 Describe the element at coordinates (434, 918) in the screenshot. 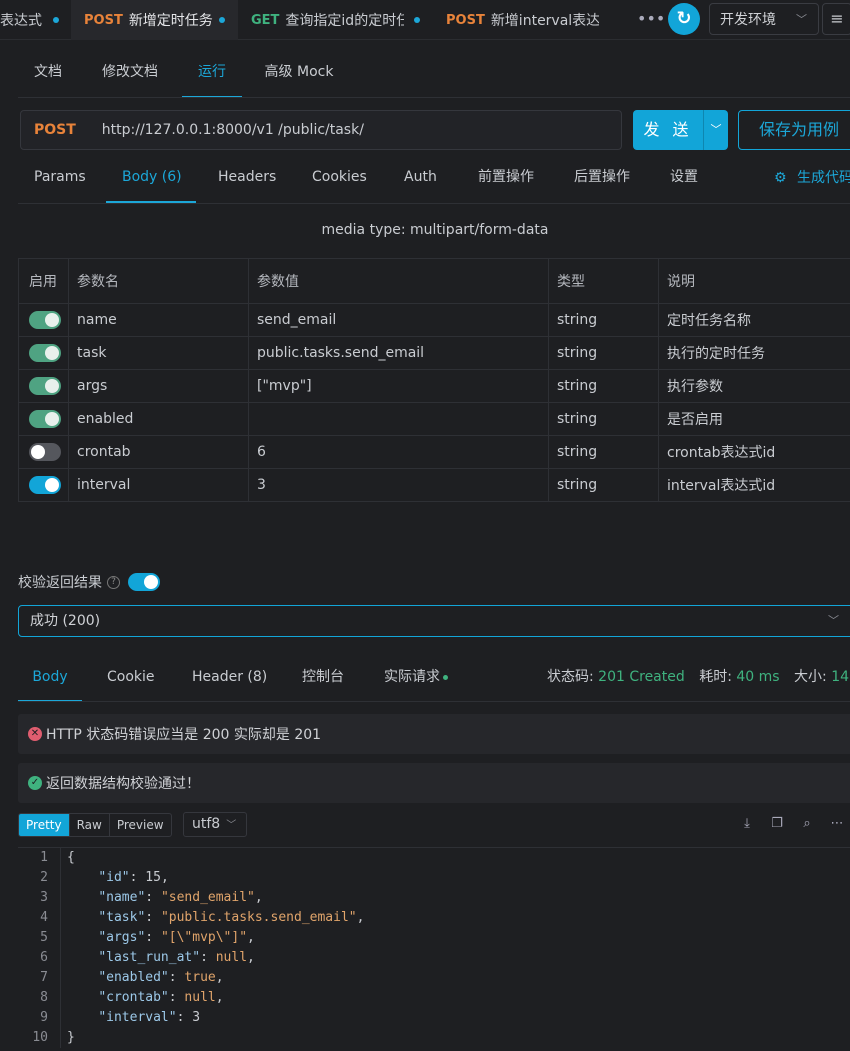

I see `code-line: 4 "task": "public.tasks.send_email",` at that location.